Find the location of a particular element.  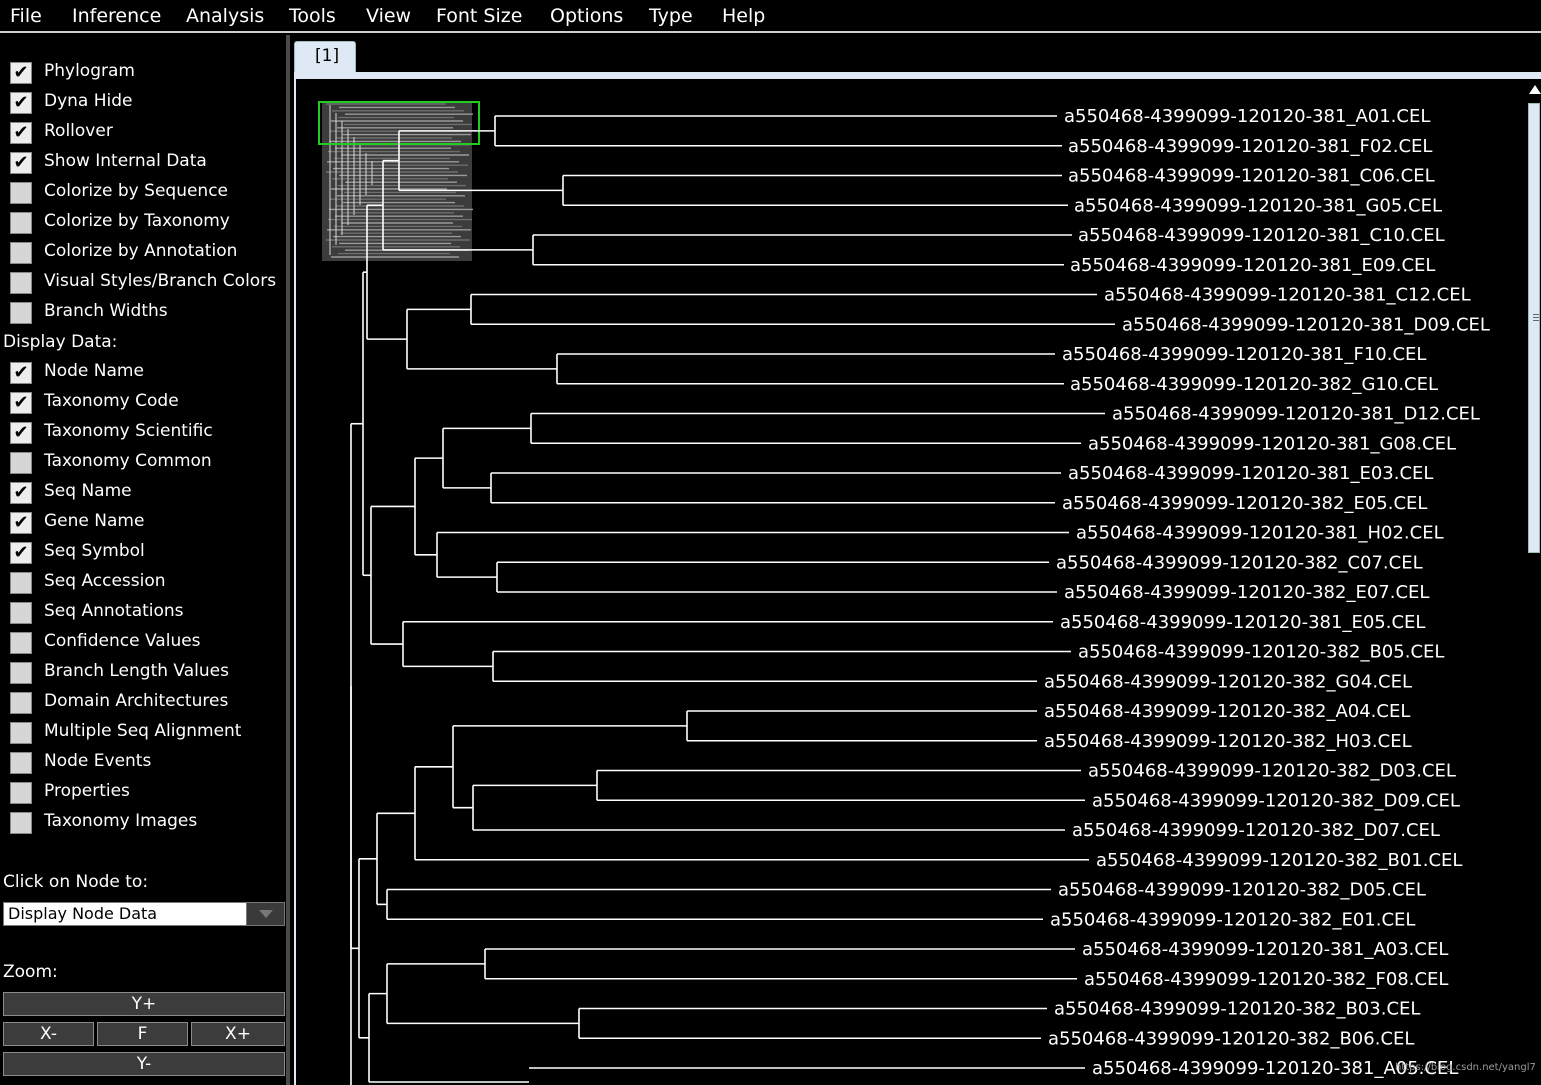

tab-tree-1: [1] is located at coordinates (325, 58).